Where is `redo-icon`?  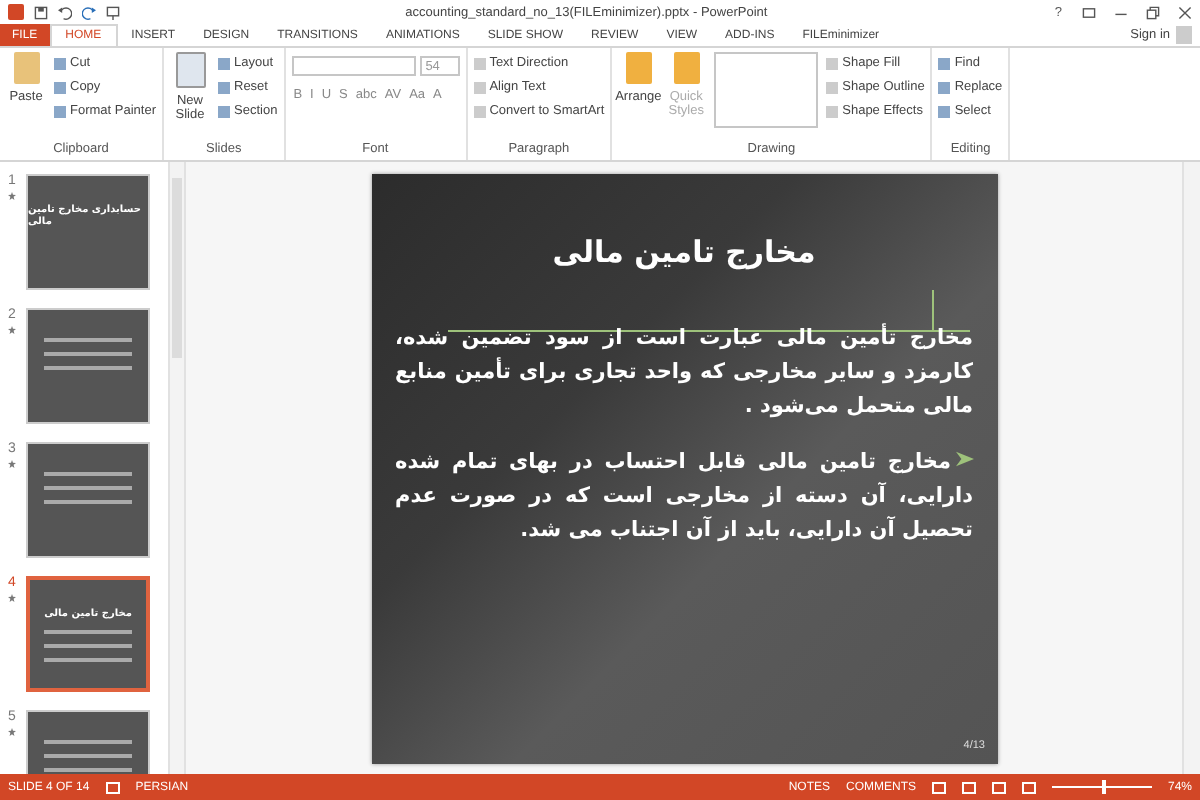
redo-icon is located at coordinates (89, 12).